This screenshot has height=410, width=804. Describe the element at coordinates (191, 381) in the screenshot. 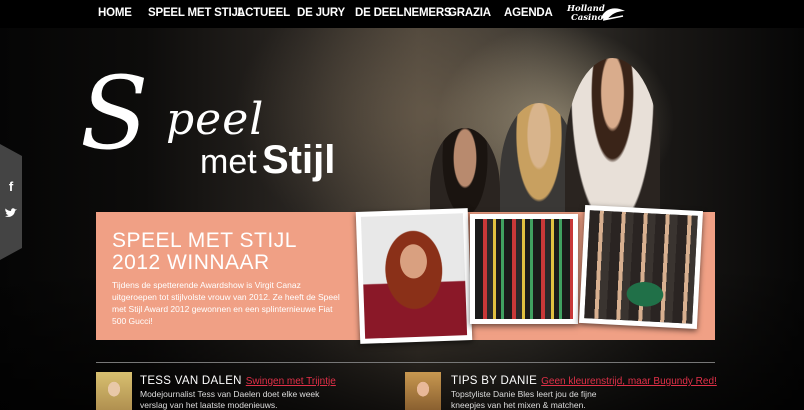

I see `news-title-tess: TESS VAN DALEN` at that location.